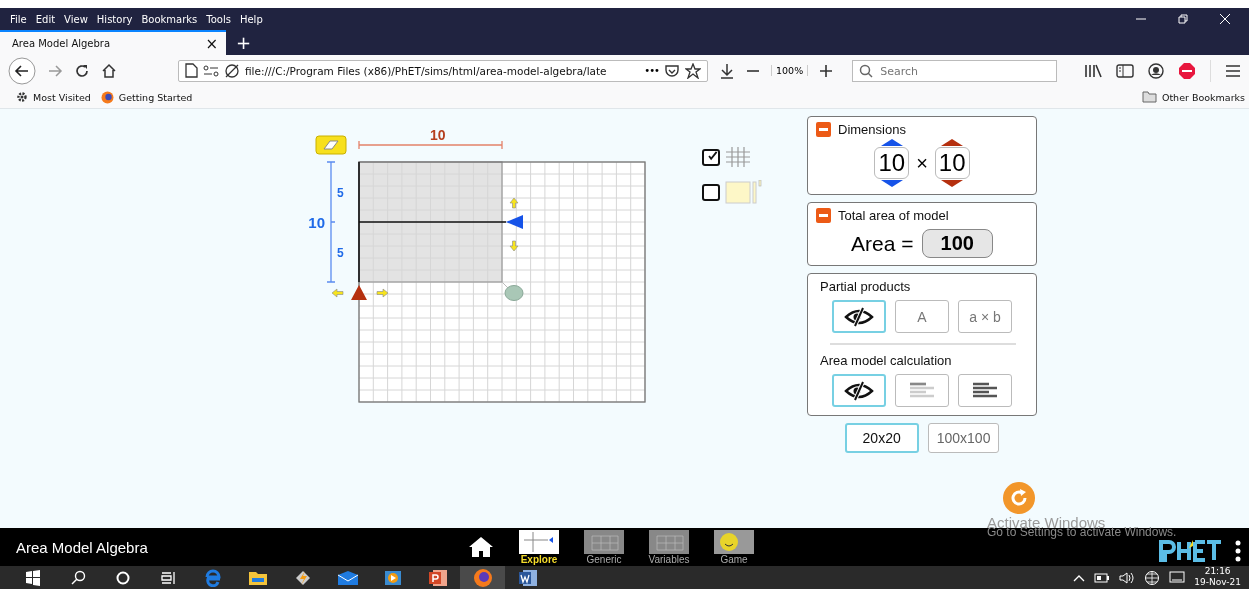 This screenshot has height=589, width=1249. I want to click on close-tab-button: ×, so click(211, 43).